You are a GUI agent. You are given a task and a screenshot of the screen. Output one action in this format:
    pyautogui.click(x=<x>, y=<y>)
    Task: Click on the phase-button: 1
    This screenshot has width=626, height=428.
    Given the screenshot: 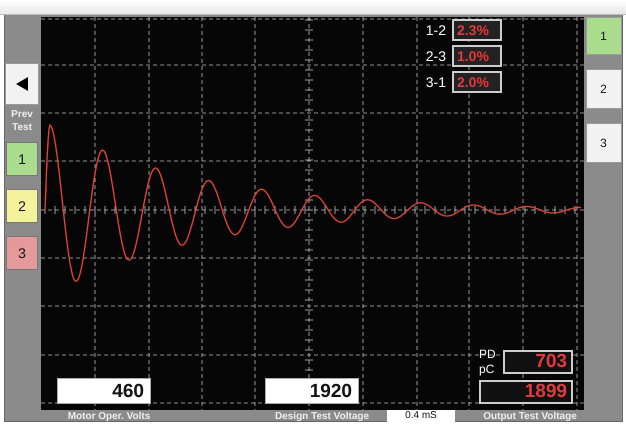 What is the action you would take?
    pyautogui.click(x=604, y=36)
    